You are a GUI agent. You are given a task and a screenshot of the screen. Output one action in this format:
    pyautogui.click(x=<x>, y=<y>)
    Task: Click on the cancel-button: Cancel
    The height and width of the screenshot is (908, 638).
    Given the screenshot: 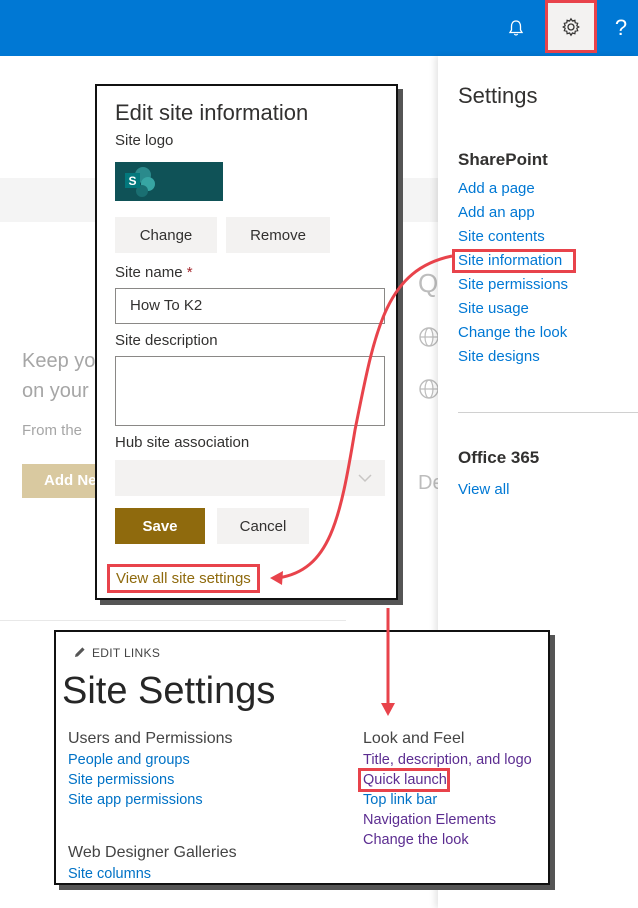 What is the action you would take?
    pyautogui.click(x=263, y=526)
    